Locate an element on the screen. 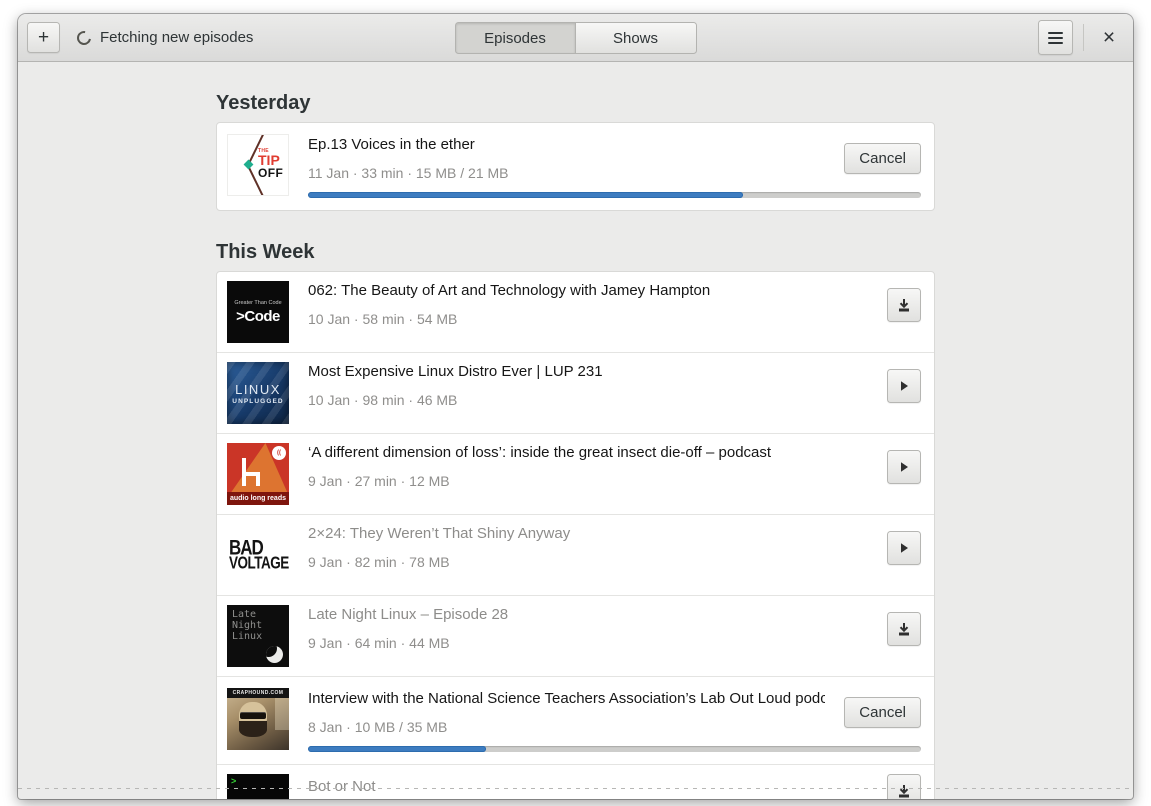 This screenshot has height=806, width=1151. episode-row-irl: > IRL Bot or Not is located at coordinates (575, 781).